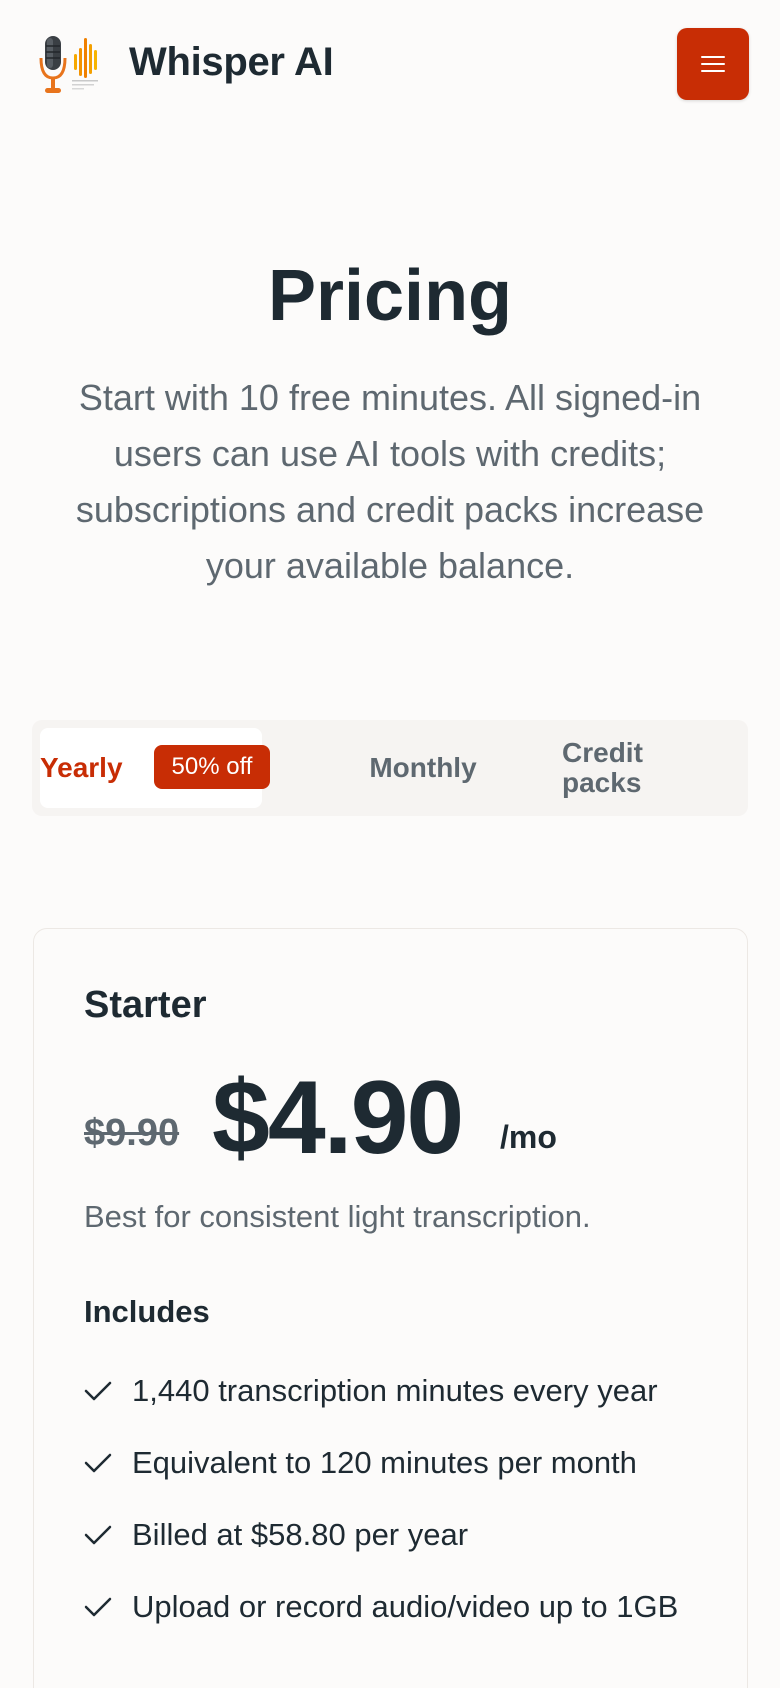 Image resolution: width=780 pixels, height=1688 pixels. I want to click on billing-tabs: Yearly 50% off Monthly Credit packs, so click(390, 768).